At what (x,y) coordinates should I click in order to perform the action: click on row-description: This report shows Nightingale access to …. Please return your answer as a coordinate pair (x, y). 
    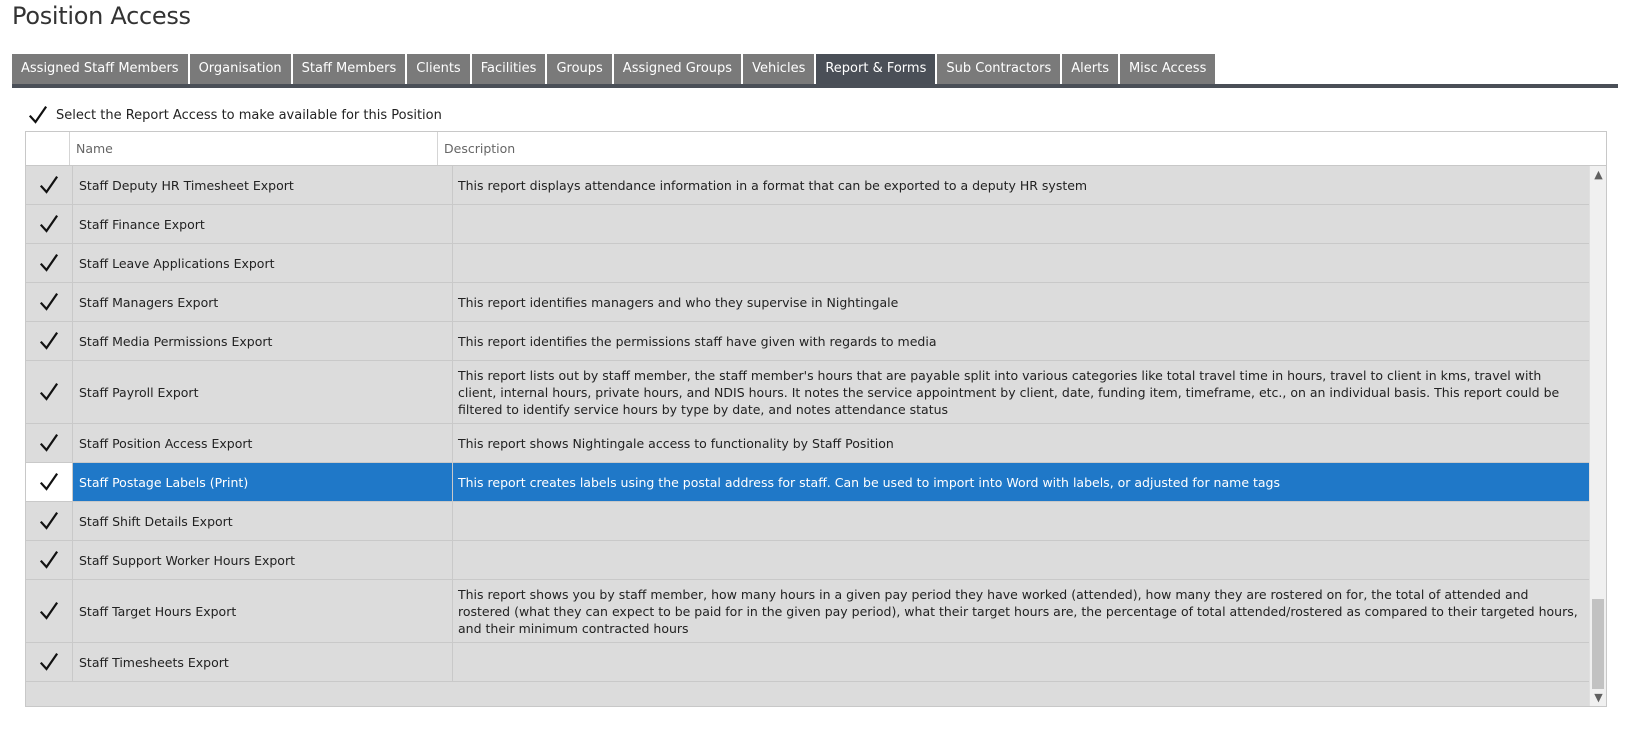
    Looking at the image, I should click on (676, 443).